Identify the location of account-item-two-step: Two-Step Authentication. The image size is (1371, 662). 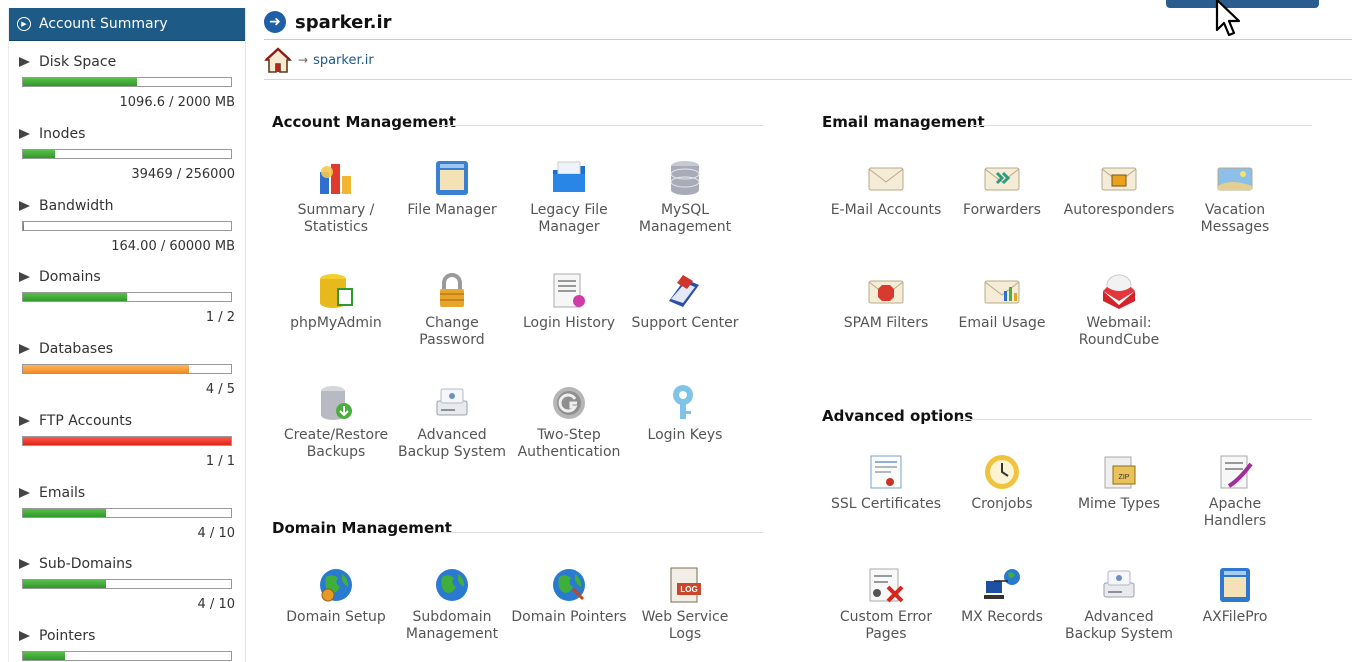
(569, 422).